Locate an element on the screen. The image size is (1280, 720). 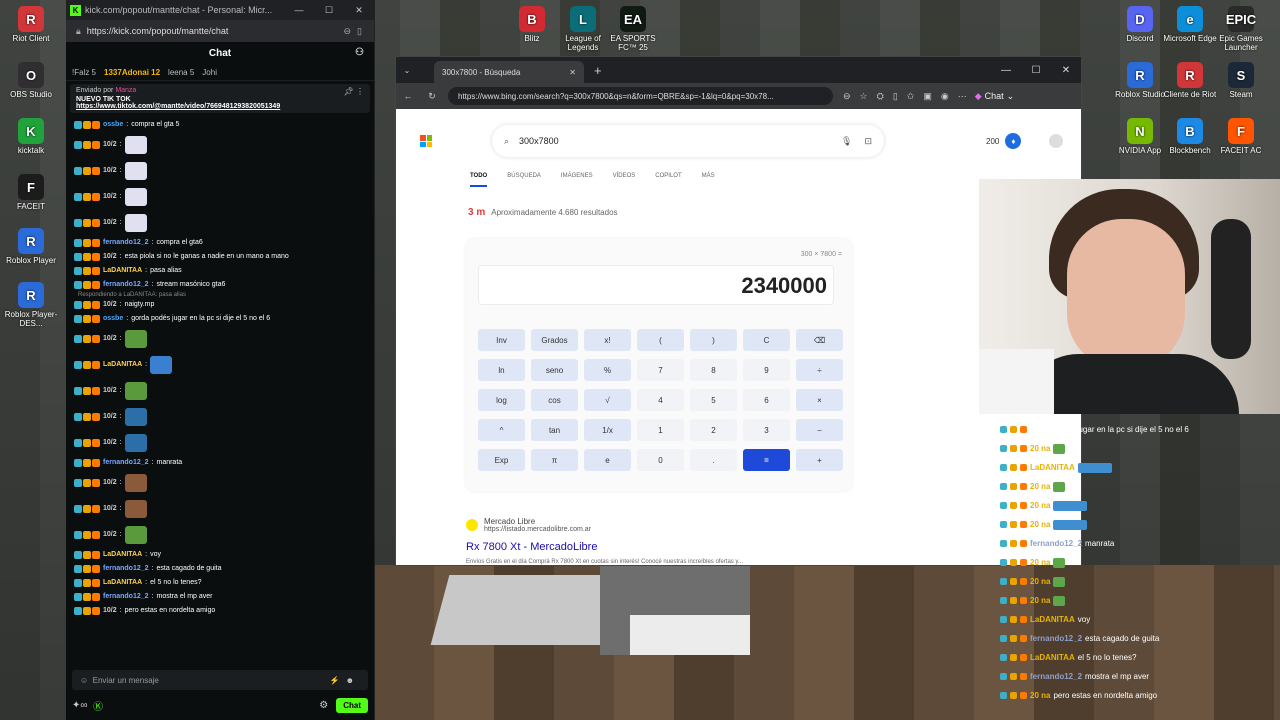
calculator-key: 6 is located at coordinates (766, 400).